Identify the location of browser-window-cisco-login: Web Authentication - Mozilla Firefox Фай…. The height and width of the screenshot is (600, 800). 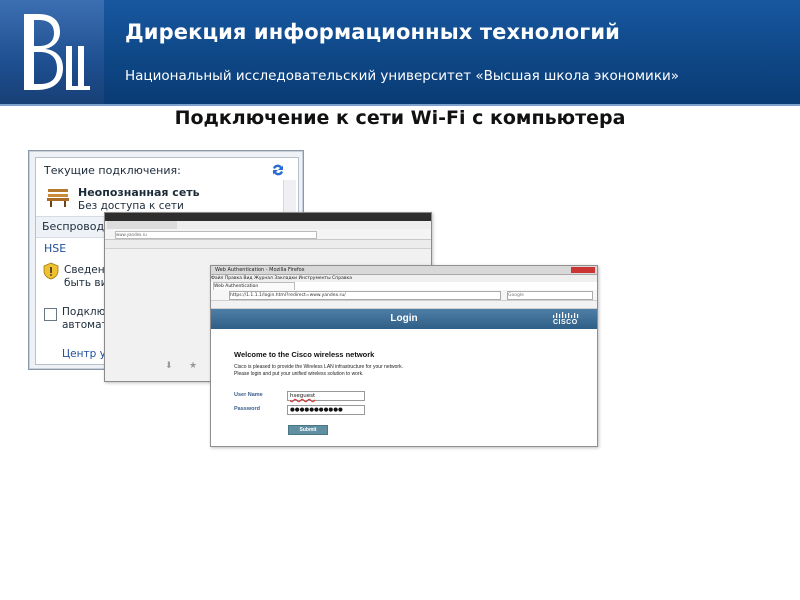
(404, 356).